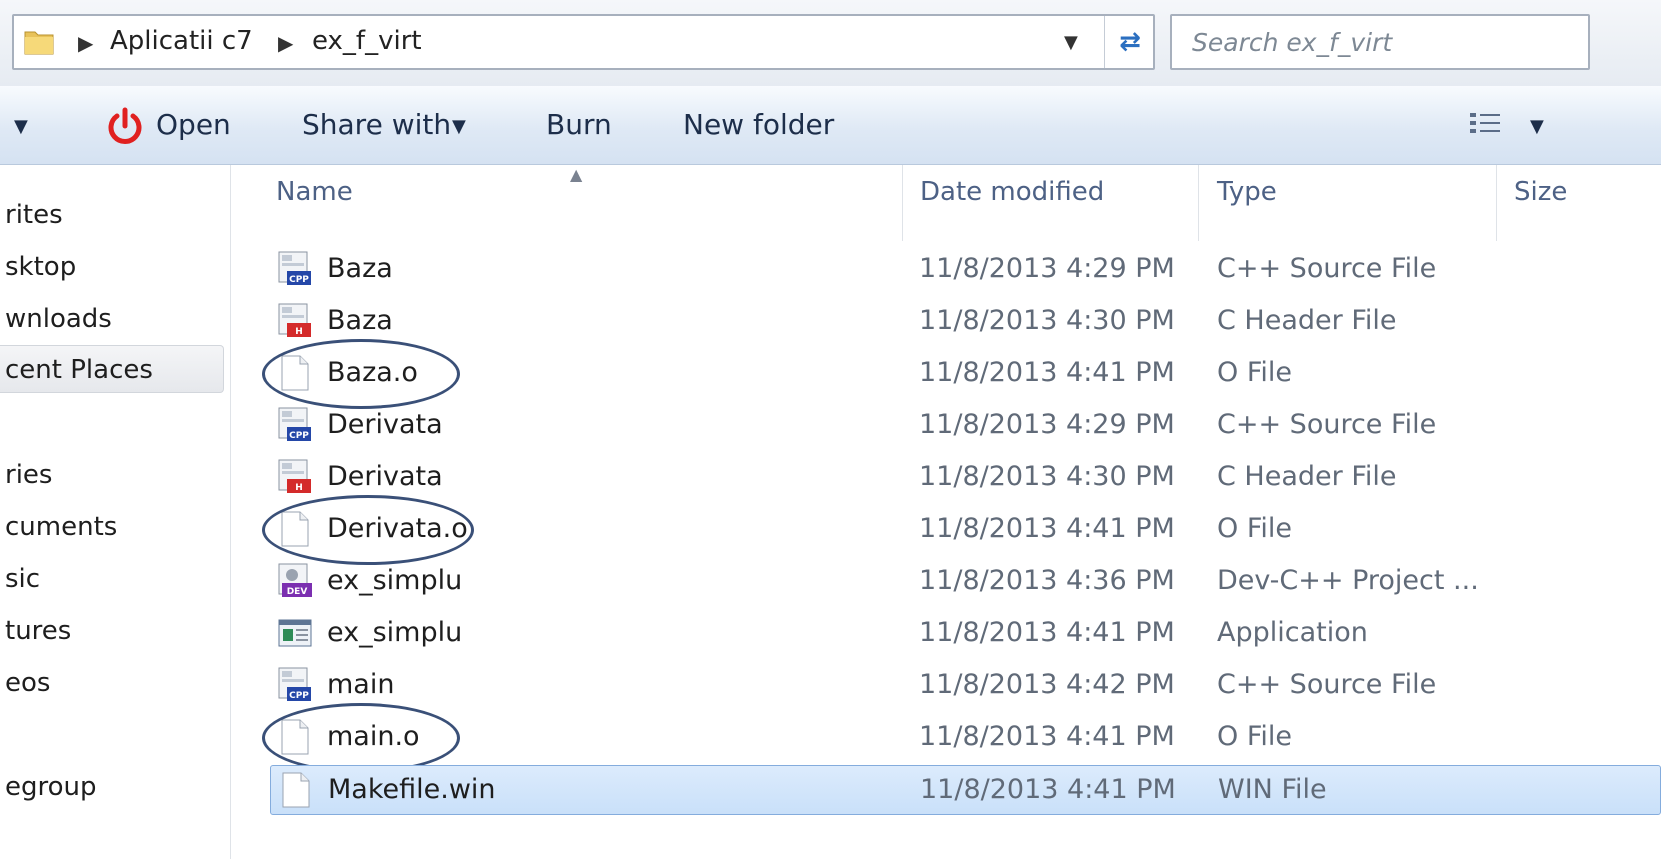  Describe the element at coordinates (112, 579) in the screenshot. I see `nav-item-music: sic` at that location.